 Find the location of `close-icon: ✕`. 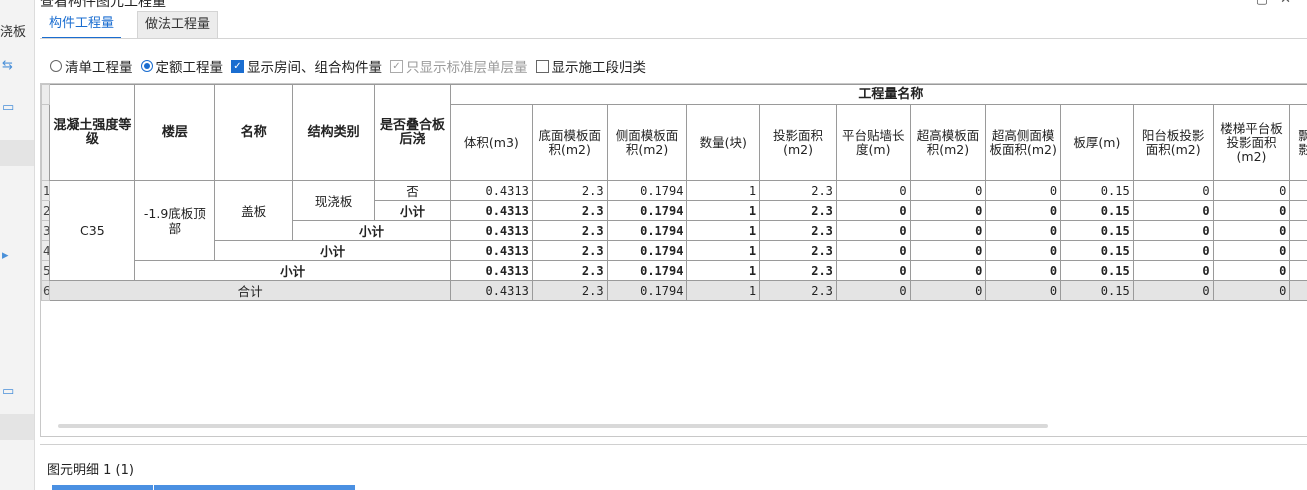

close-icon: ✕ is located at coordinates (1291, 3).